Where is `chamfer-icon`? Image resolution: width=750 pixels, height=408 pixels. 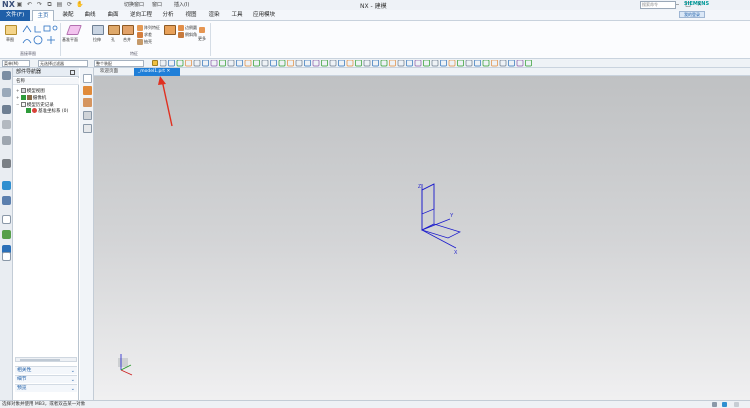
chamfer-icon is located at coordinates (181, 35).